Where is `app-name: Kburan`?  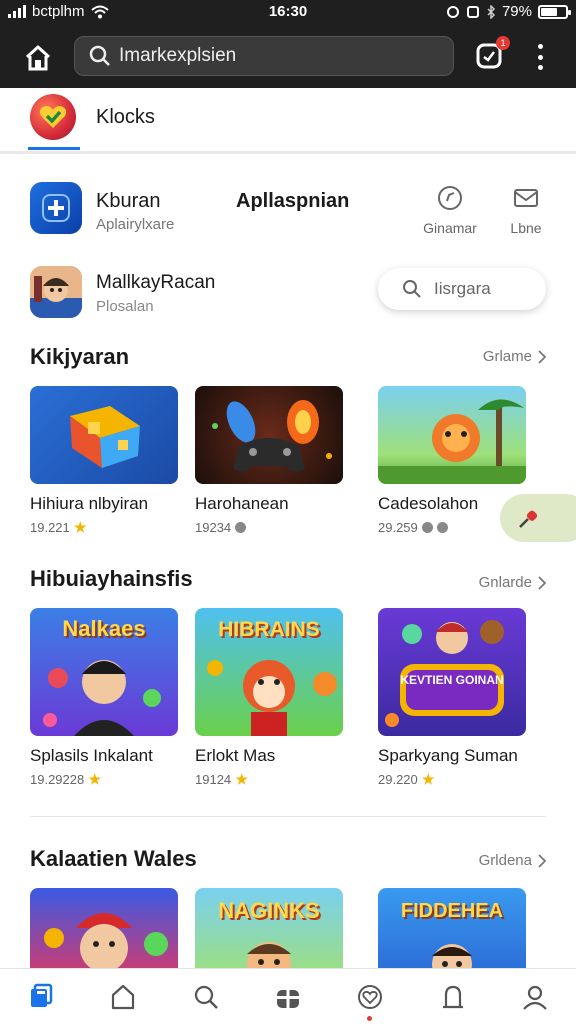
app-name: Kburan is located at coordinates (128, 201).